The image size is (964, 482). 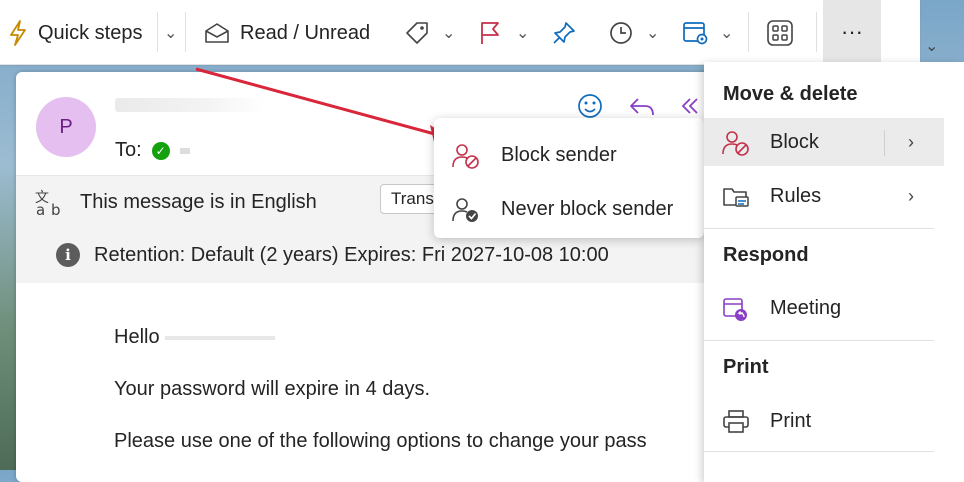 What do you see at coordinates (466, 210) in the screenshot?
I see `person-check-icon` at bounding box center [466, 210].